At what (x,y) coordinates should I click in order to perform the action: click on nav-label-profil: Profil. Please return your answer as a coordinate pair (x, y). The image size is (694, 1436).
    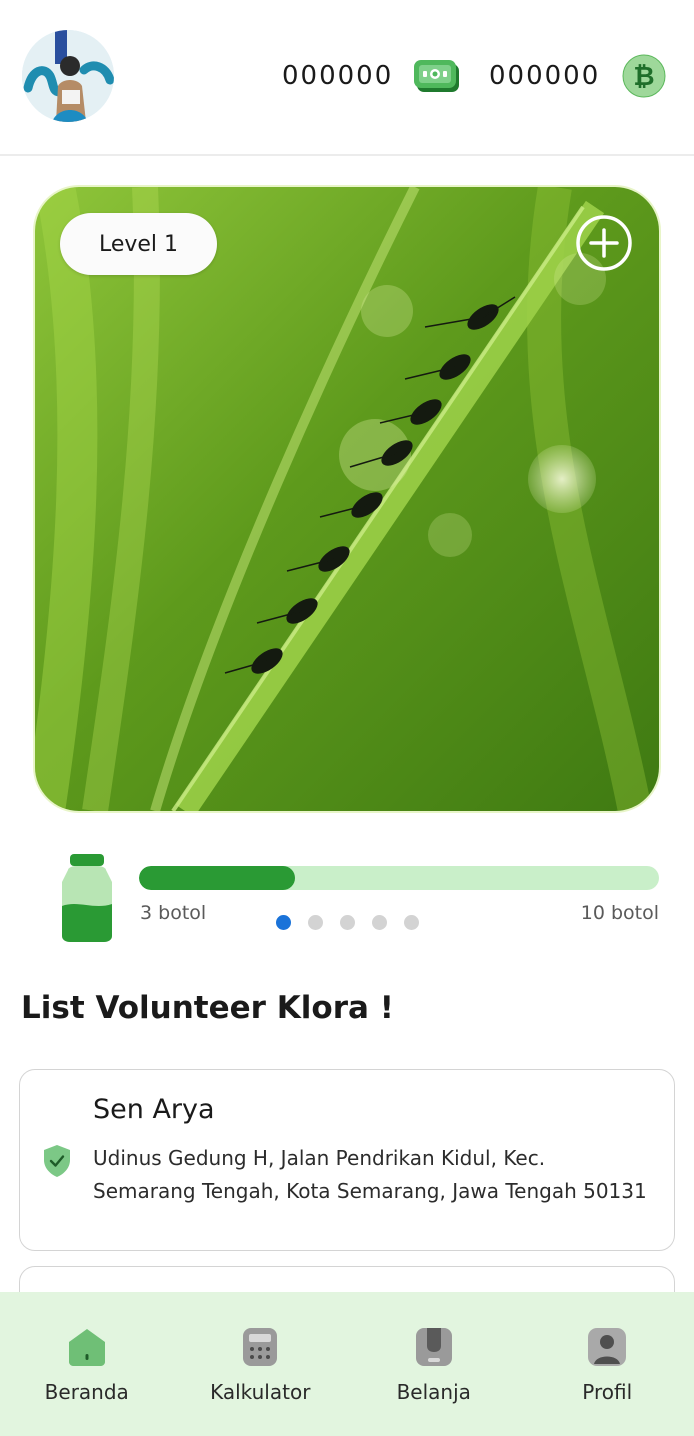
    Looking at the image, I should click on (607, 1392).